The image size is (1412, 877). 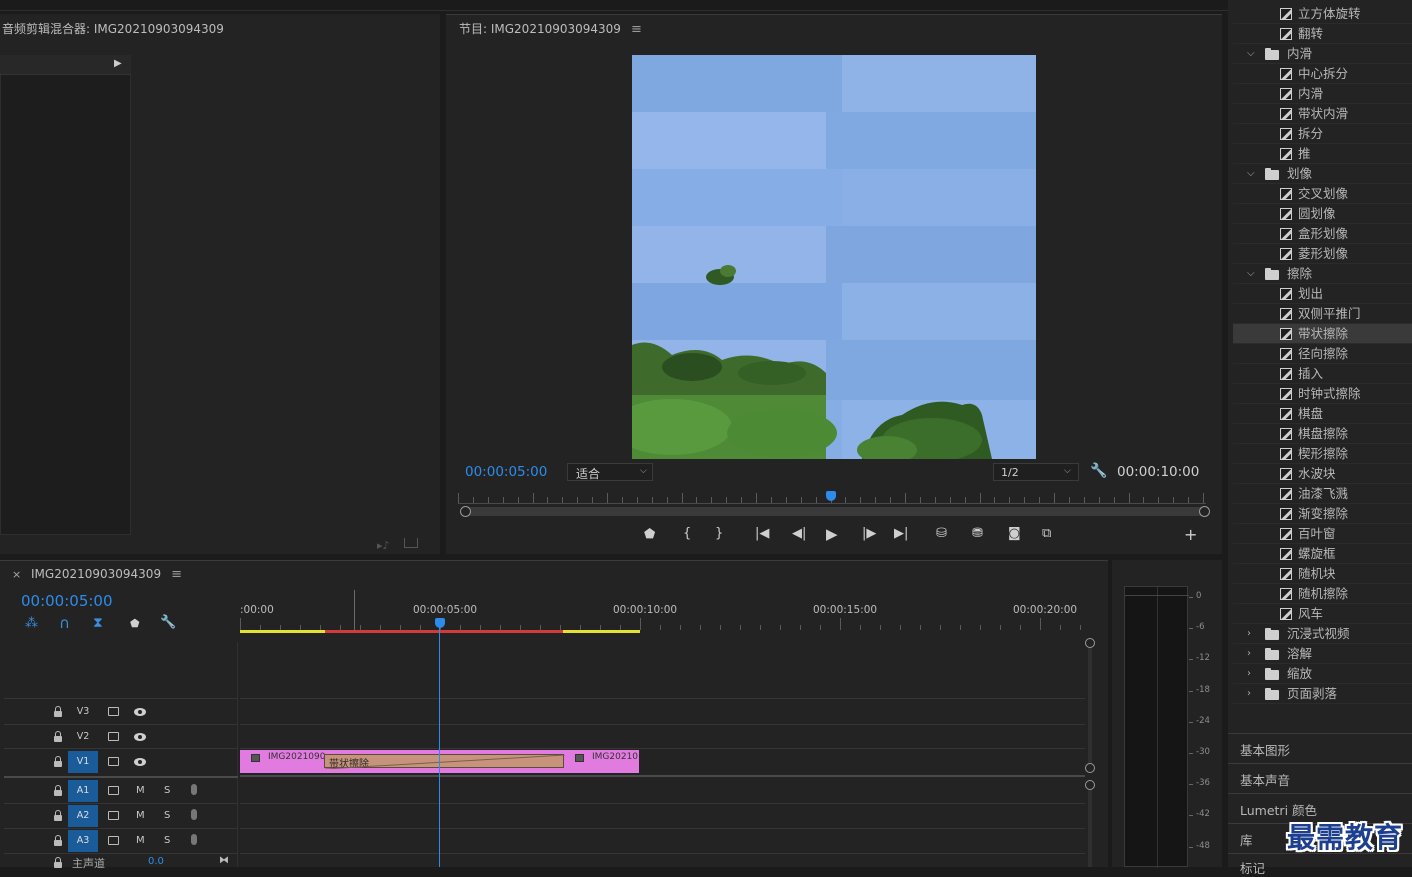 What do you see at coordinates (194, 839) in the screenshot?
I see `microphone-icon` at bounding box center [194, 839].